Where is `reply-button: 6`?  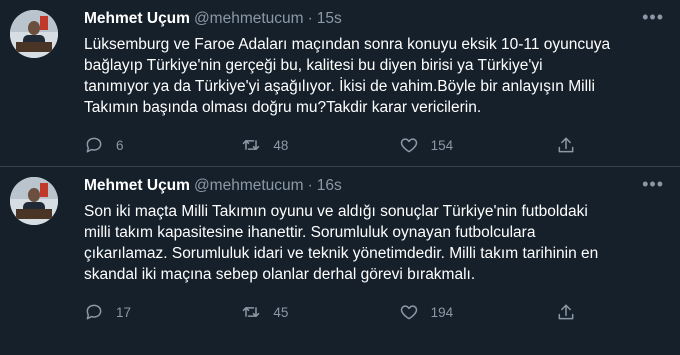 reply-button: 6 is located at coordinates (112, 145).